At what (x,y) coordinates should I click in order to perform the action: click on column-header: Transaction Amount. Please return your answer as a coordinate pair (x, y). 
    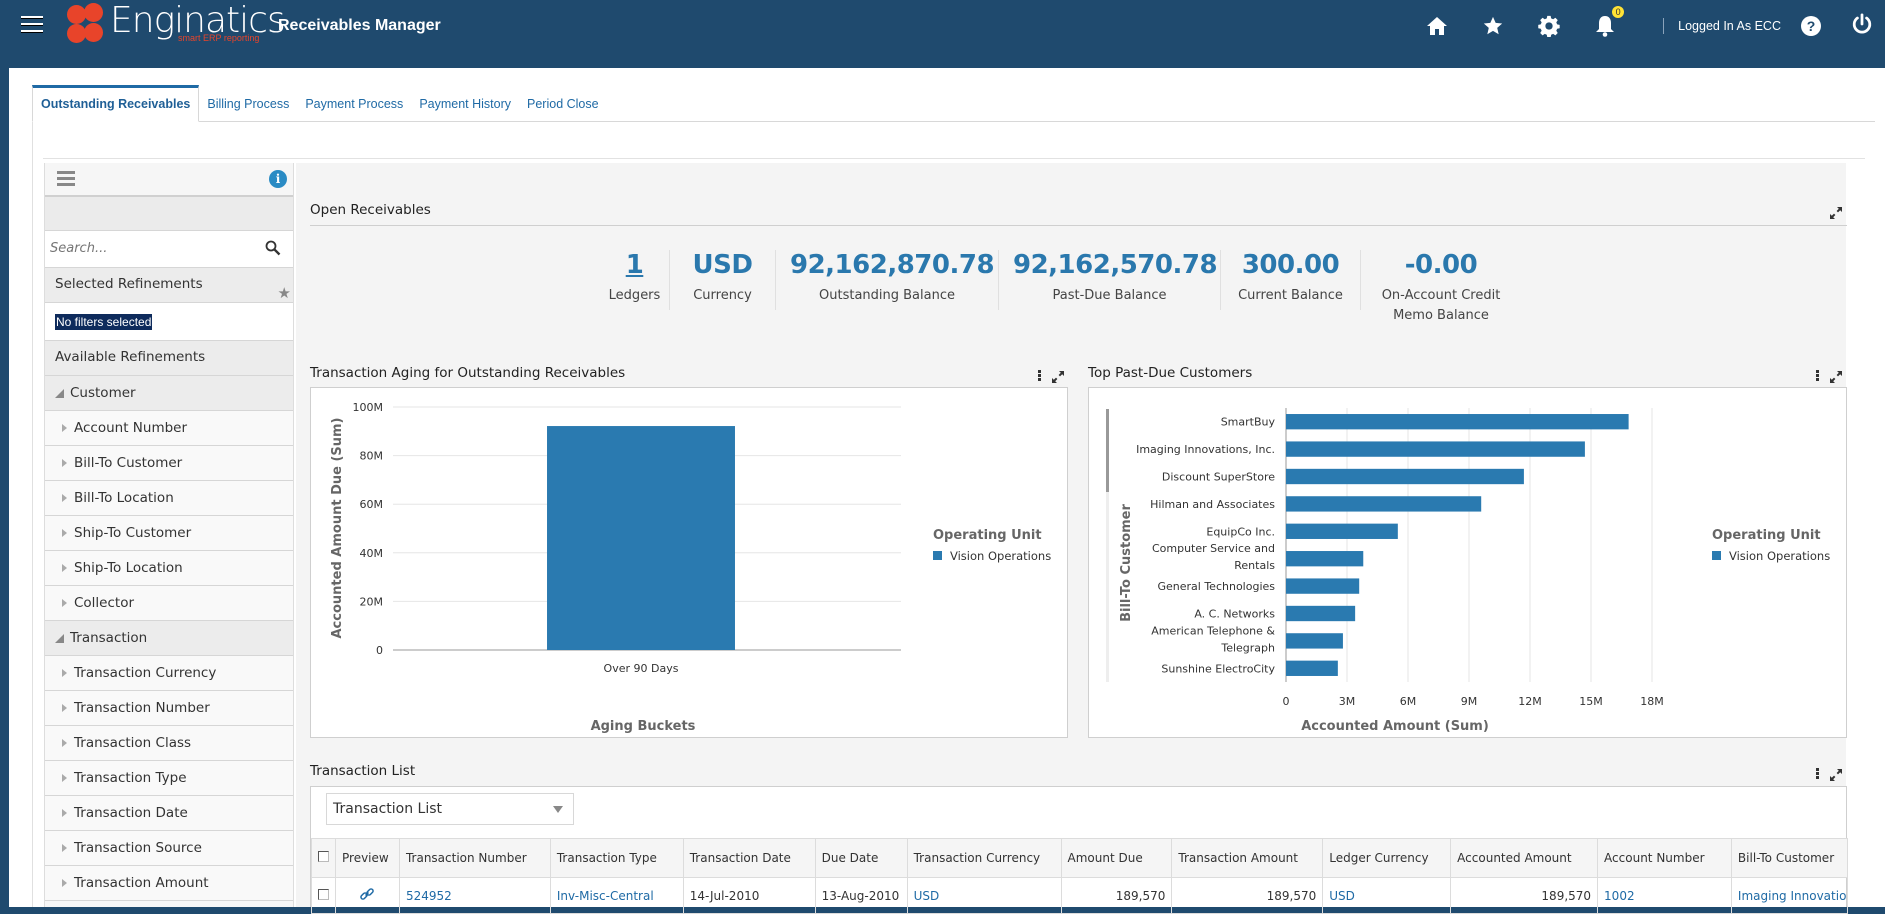
    Looking at the image, I should click on (1247, 858).